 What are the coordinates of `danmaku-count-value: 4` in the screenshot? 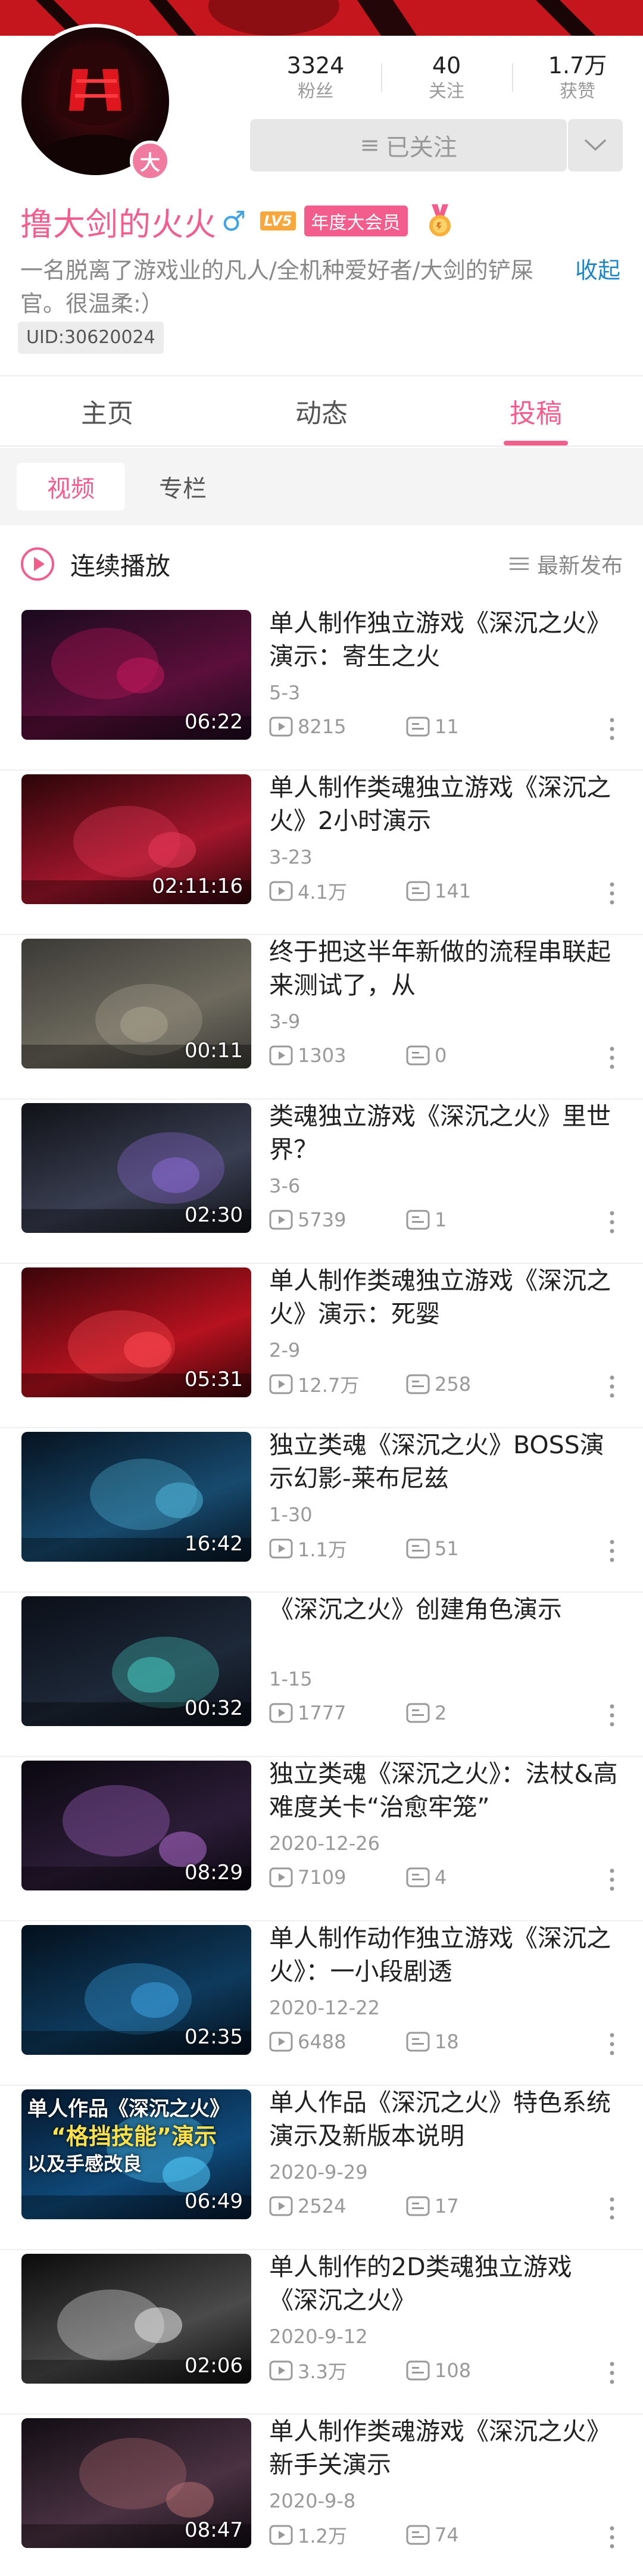 It's located at (441, 1877).